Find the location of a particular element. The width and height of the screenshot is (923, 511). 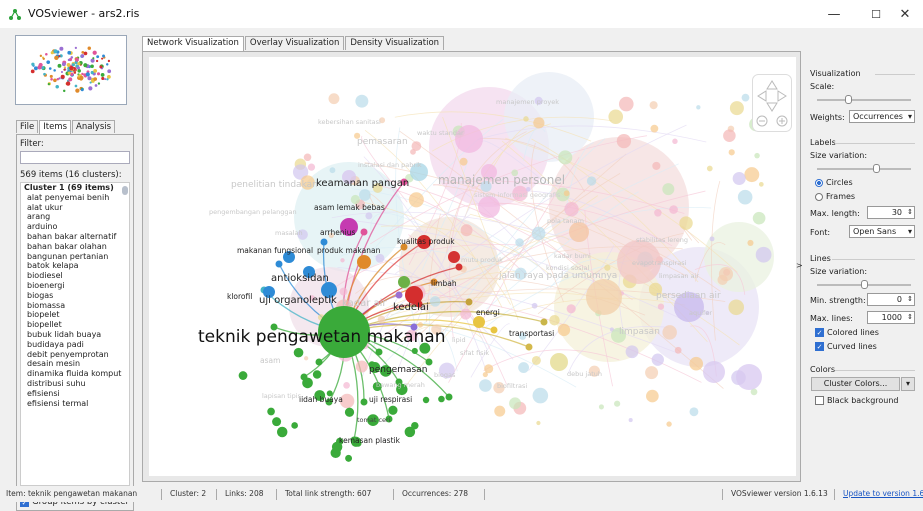

node-label: stabilitas lereng is located at coordinates (662, 240).